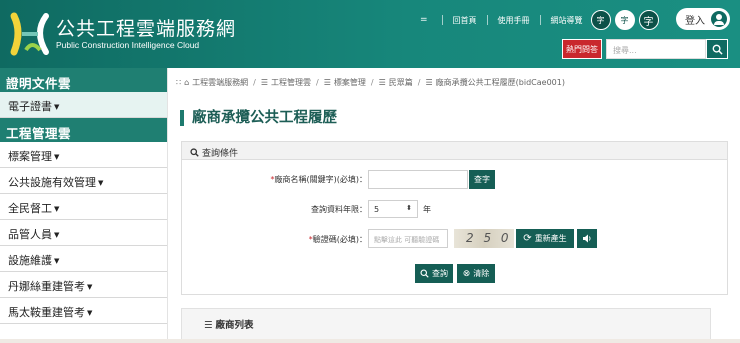 Image resolution: width=740 pixels, height=343 pixels. What do you see at coordinates (179, 82) in the screenshot?
I see `menu-lines-icon: ∷` at bounding box center [179, 82].